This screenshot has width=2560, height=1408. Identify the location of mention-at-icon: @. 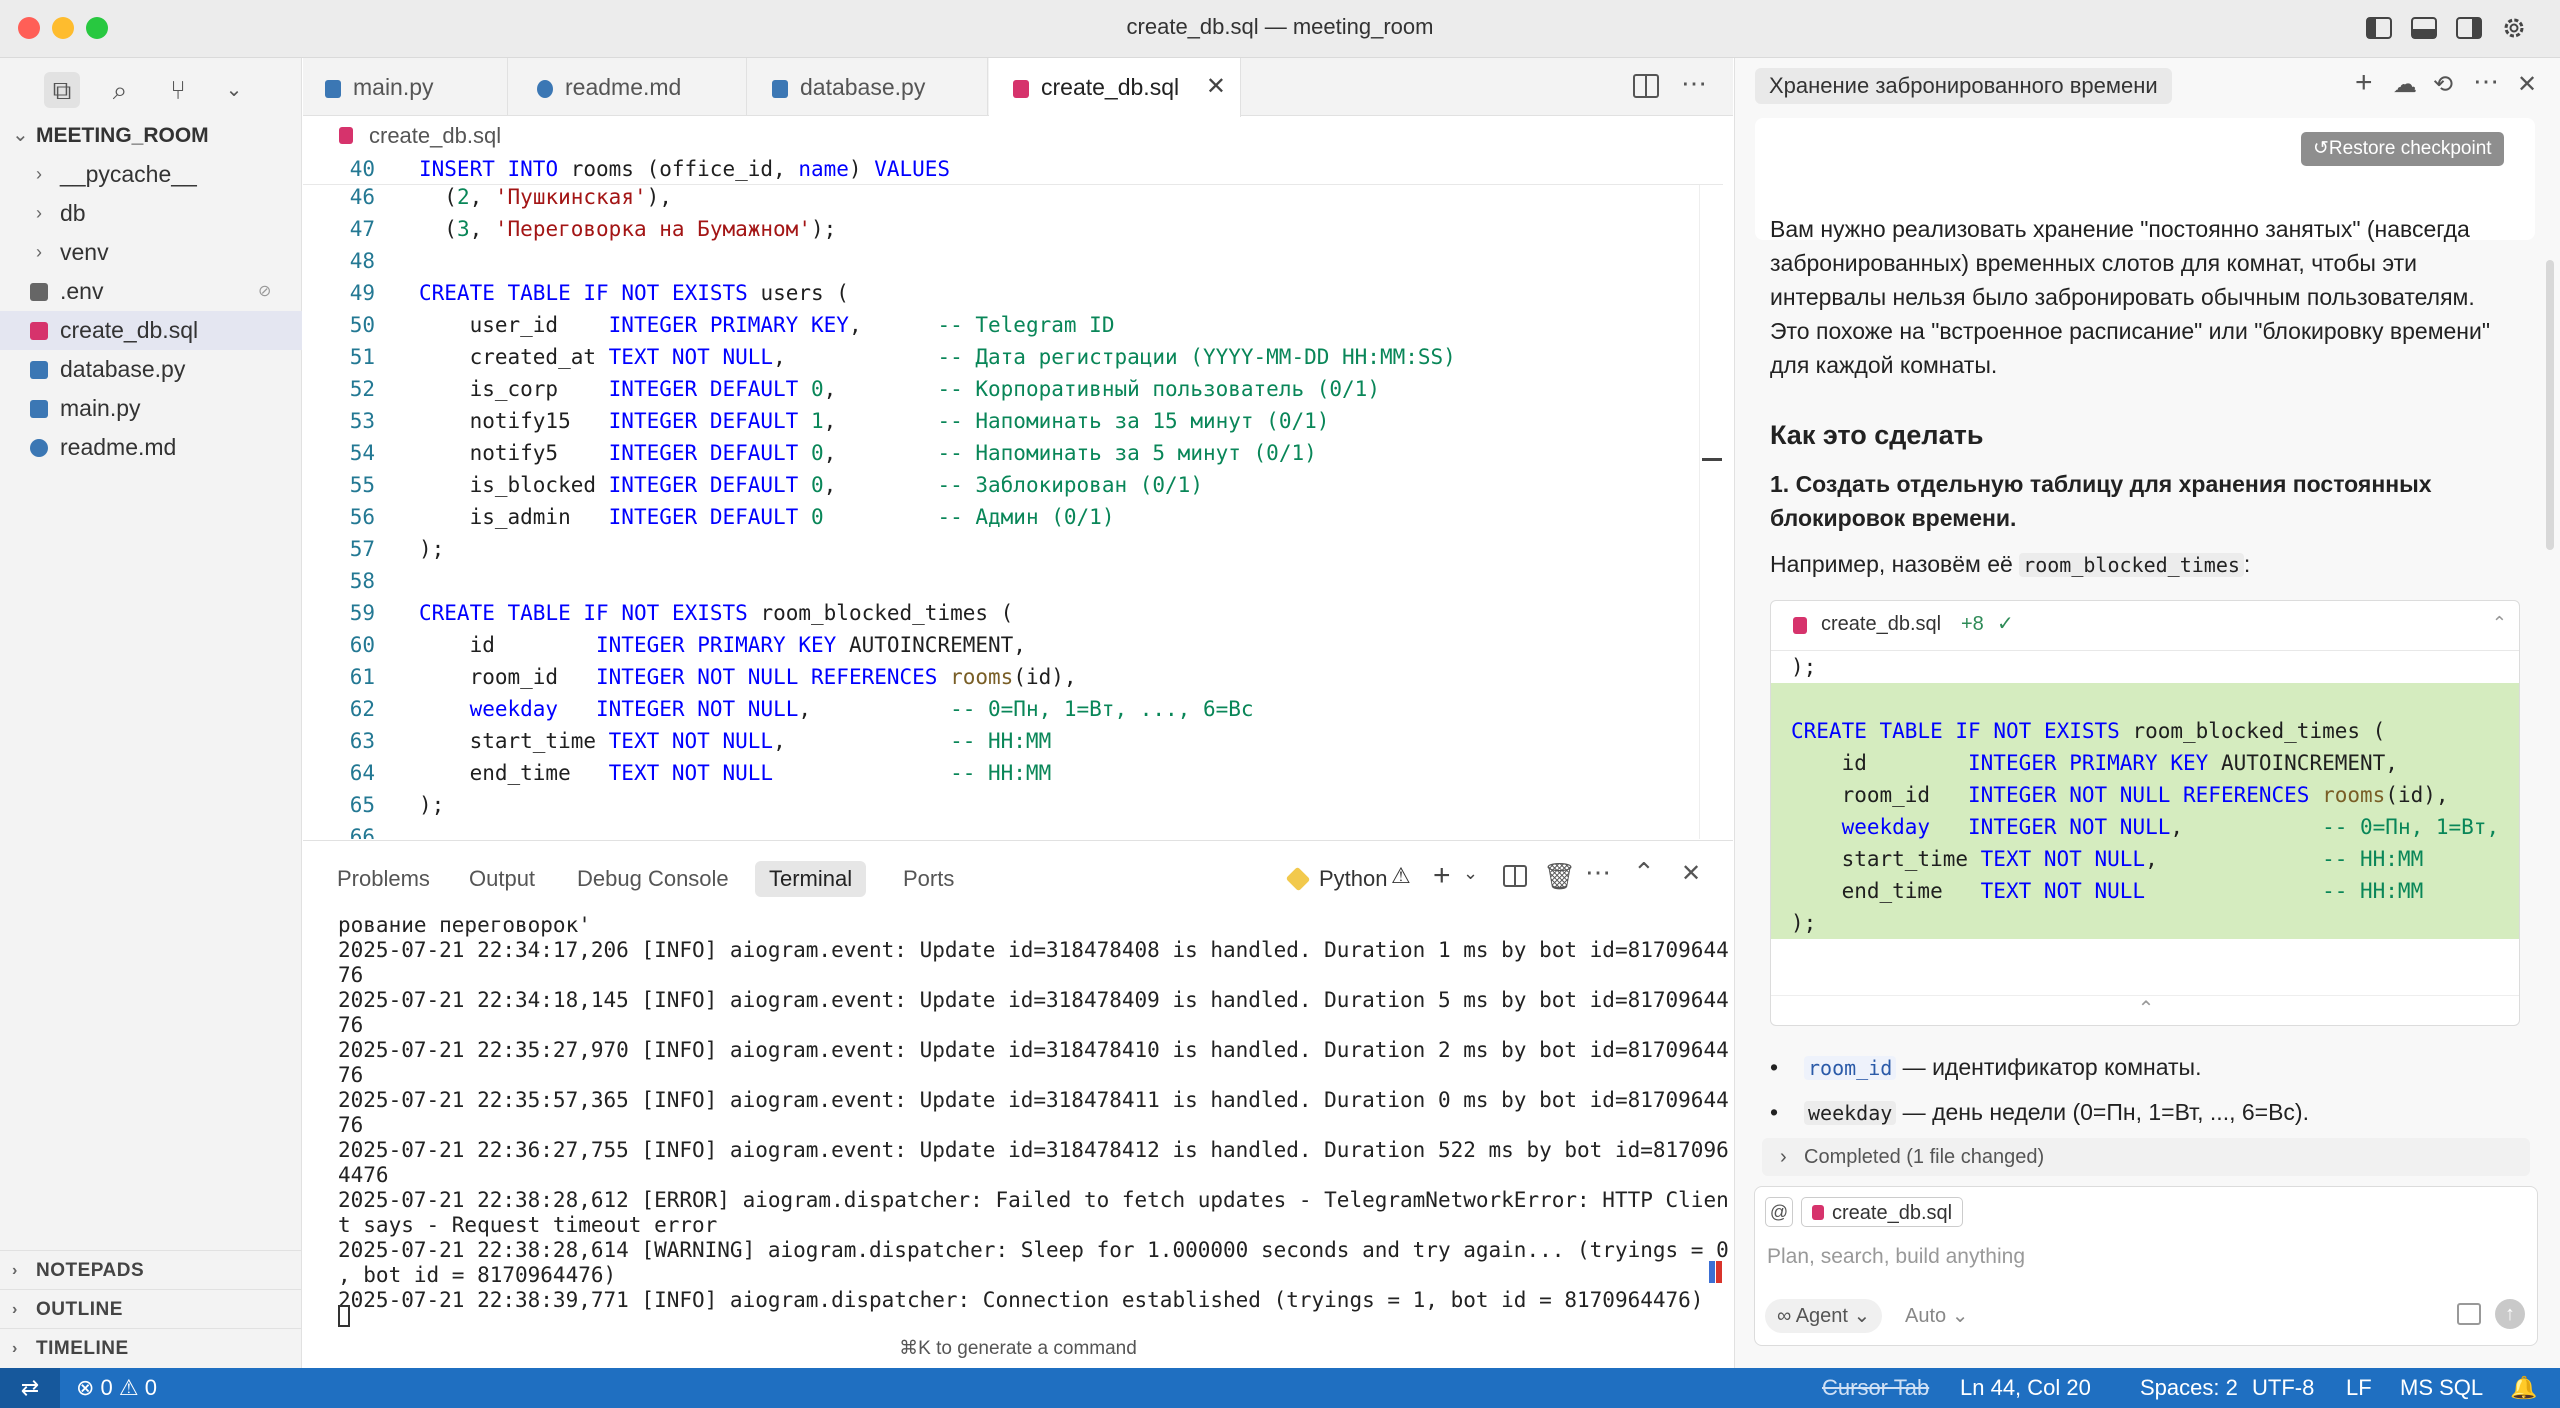
(1779, 1212).